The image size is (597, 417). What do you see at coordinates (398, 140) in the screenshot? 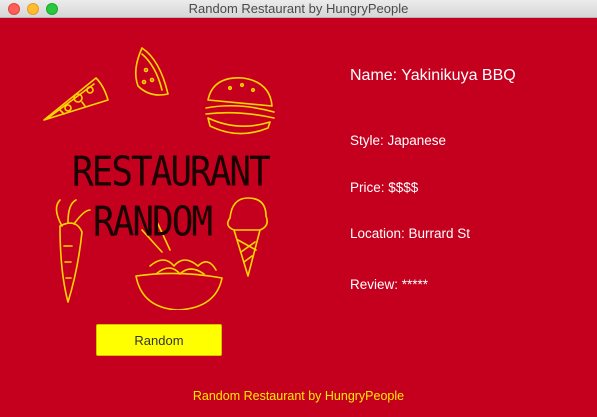
I see `restaurant-style: Style: Japanese` at bounding box center [398, 140].